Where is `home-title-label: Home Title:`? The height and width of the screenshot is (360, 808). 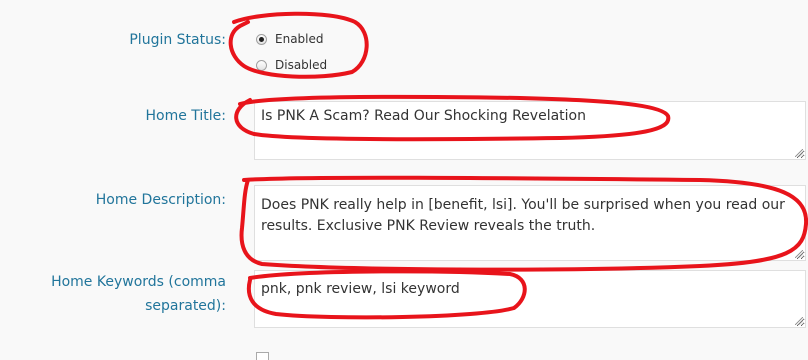
home-title-label: Home Title: is located at coordinates (185, 116).